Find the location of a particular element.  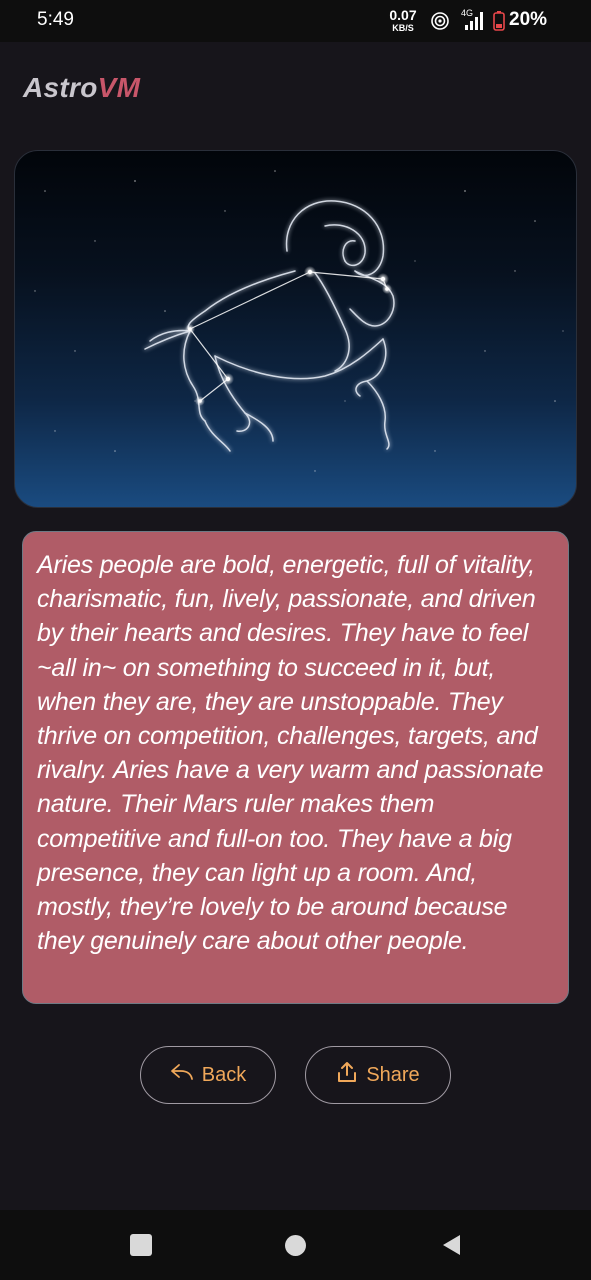

share-icon is located at coordinates (347, 1075).